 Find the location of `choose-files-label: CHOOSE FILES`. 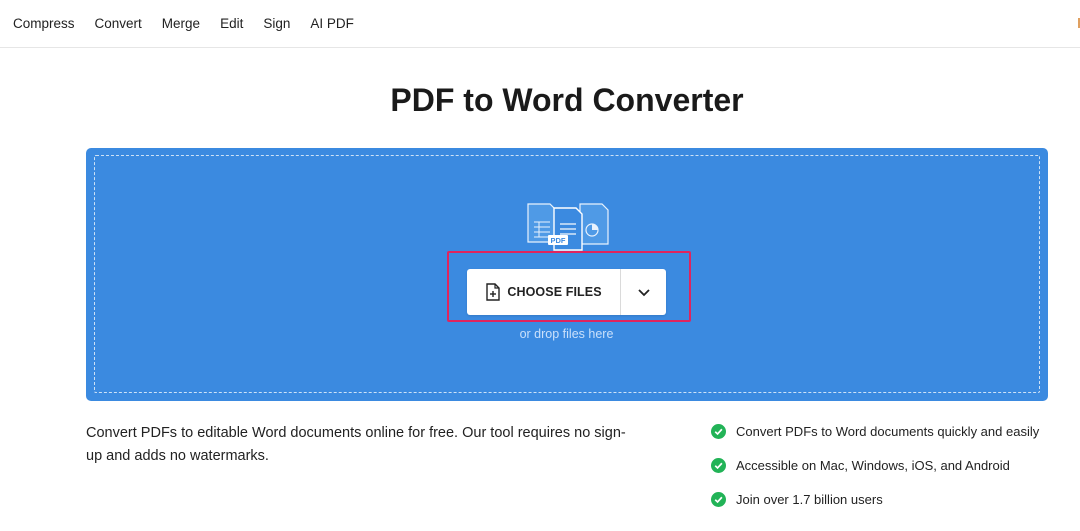

choose-files-label: CHOOSE FILES is located at coordinates (554, 292).